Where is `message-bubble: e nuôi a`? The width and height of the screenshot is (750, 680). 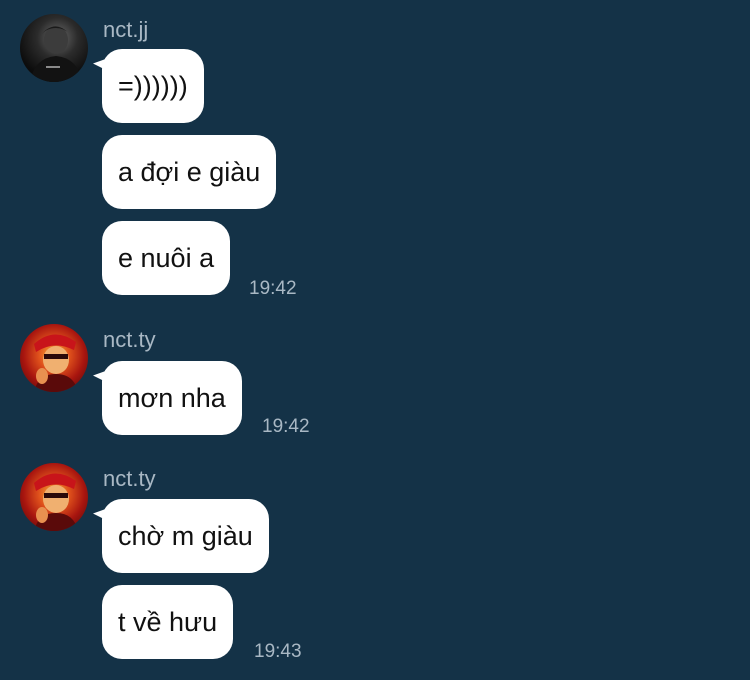 message-bubble: e nuôi a is located at coordinates (166, 258).